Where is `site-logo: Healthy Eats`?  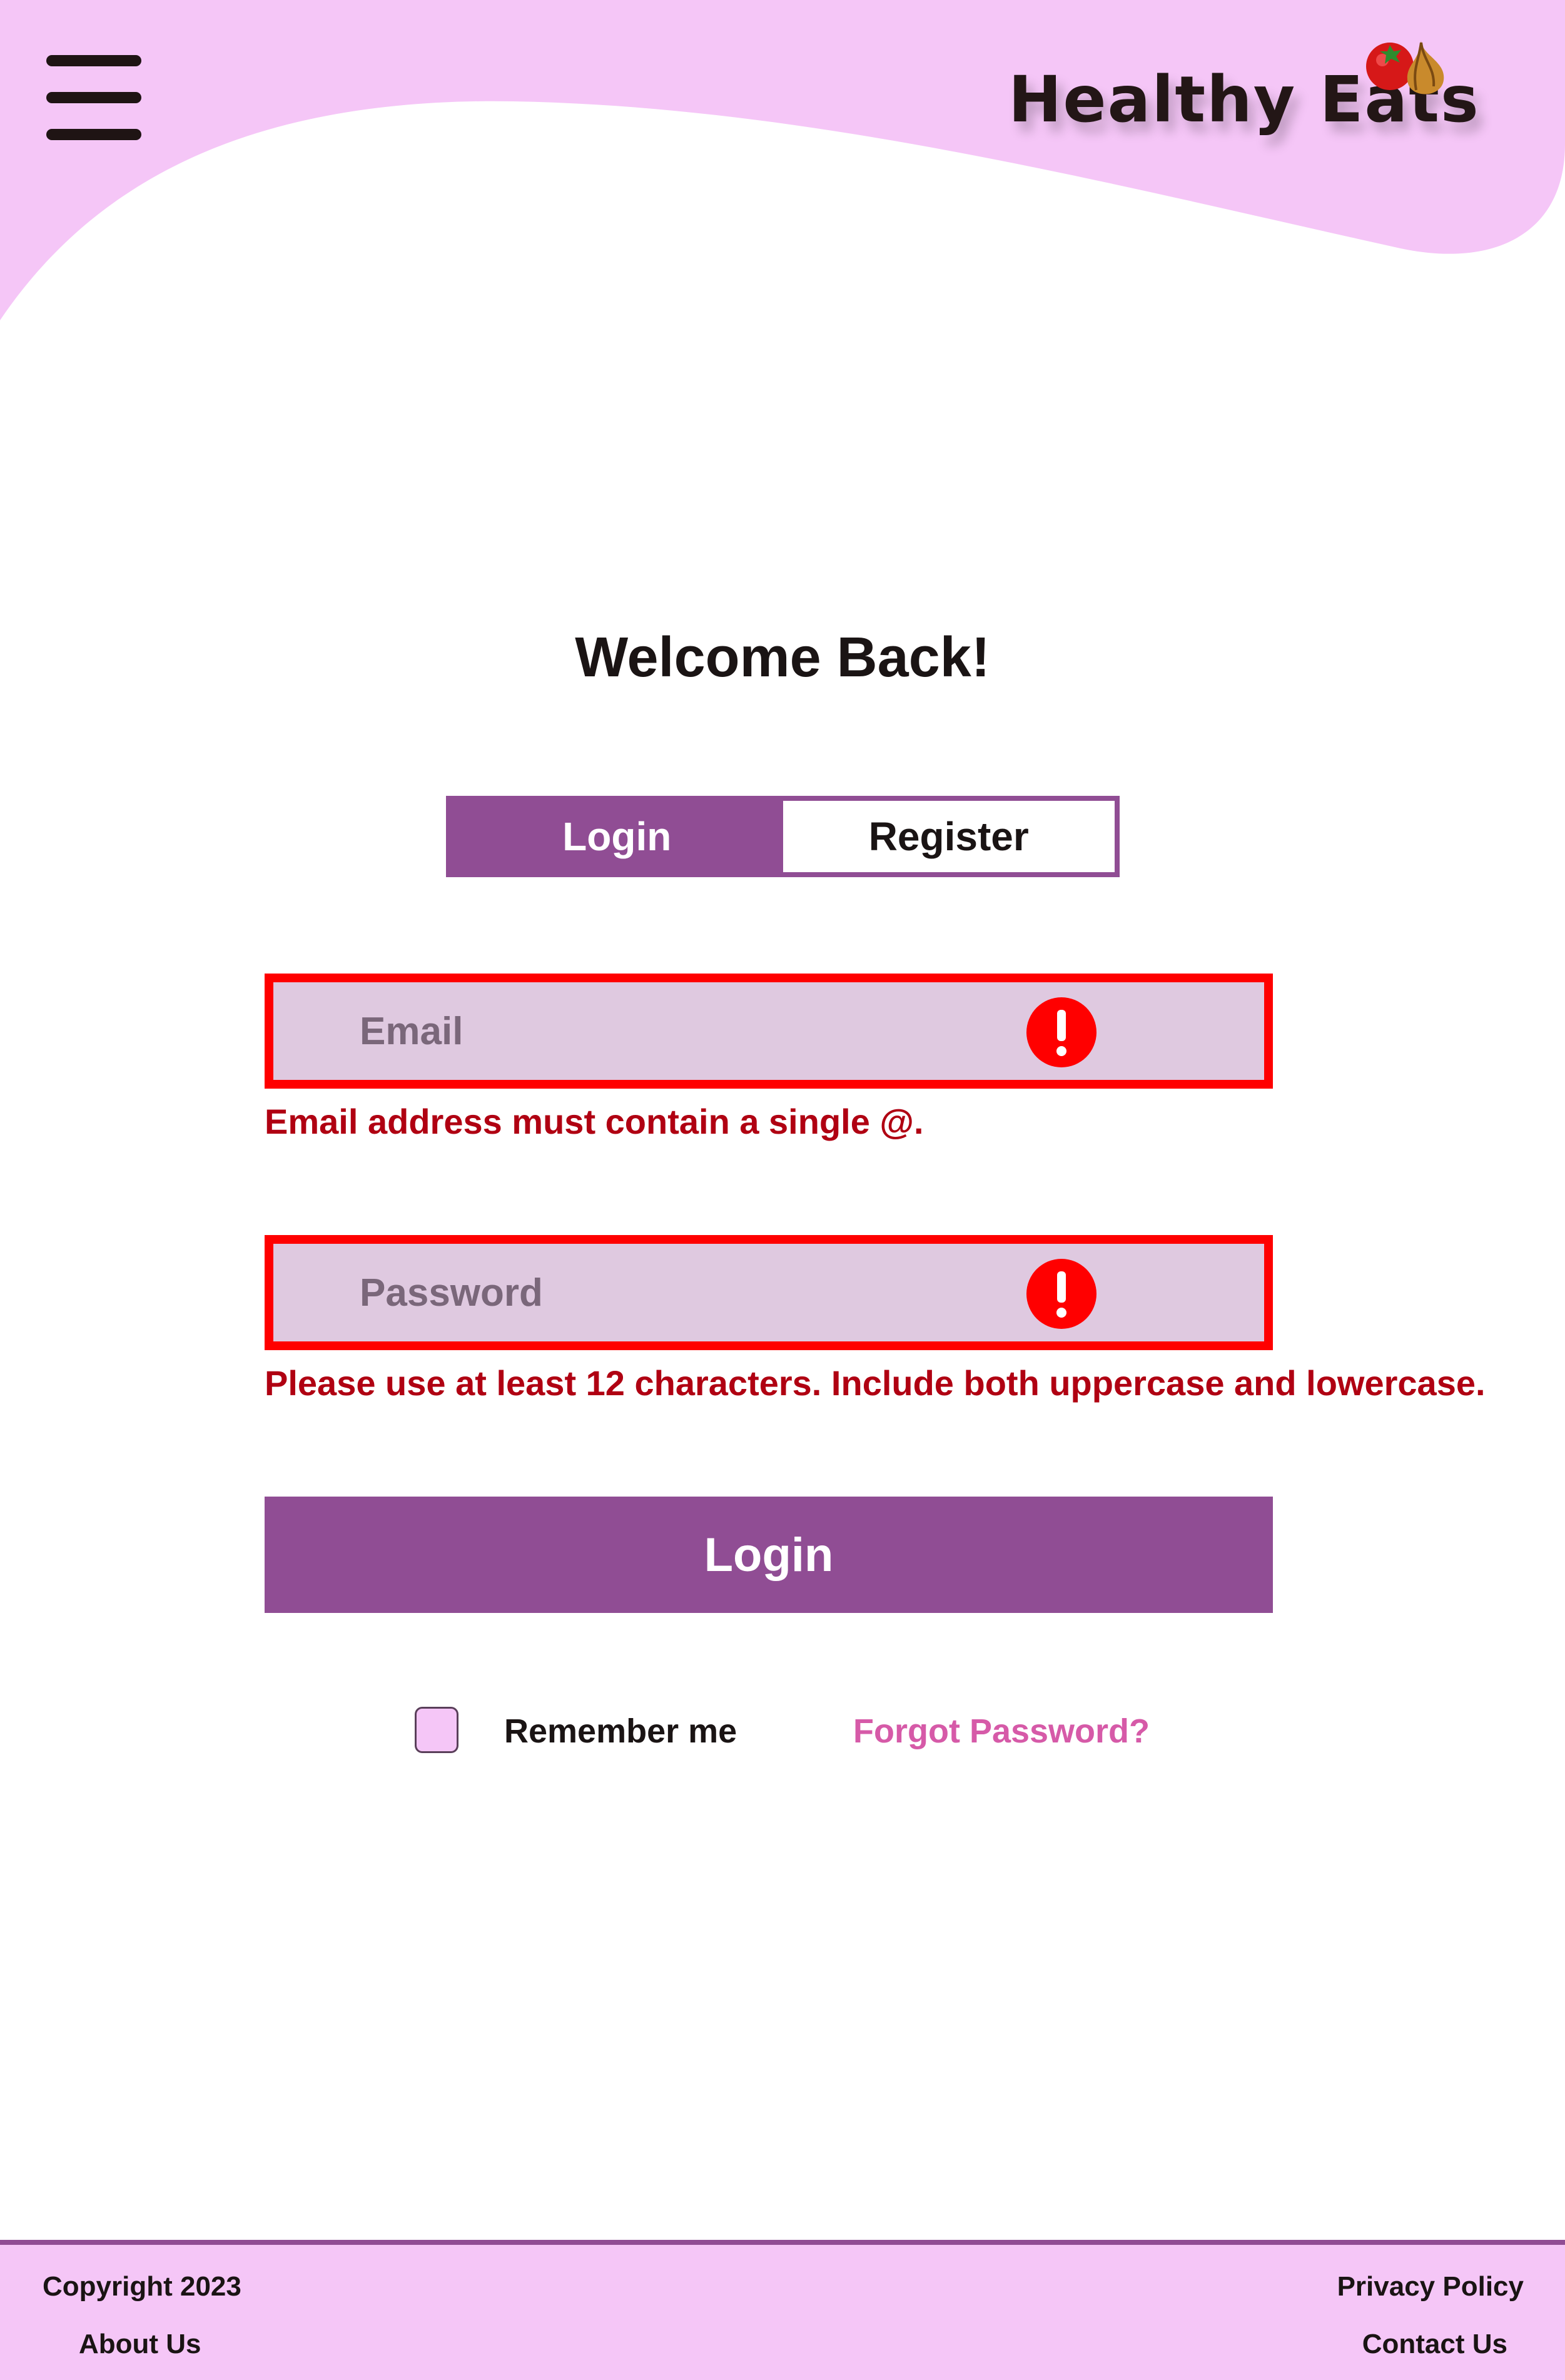 site-logo: Healthy Eats is located at coordinates (1243, 95).